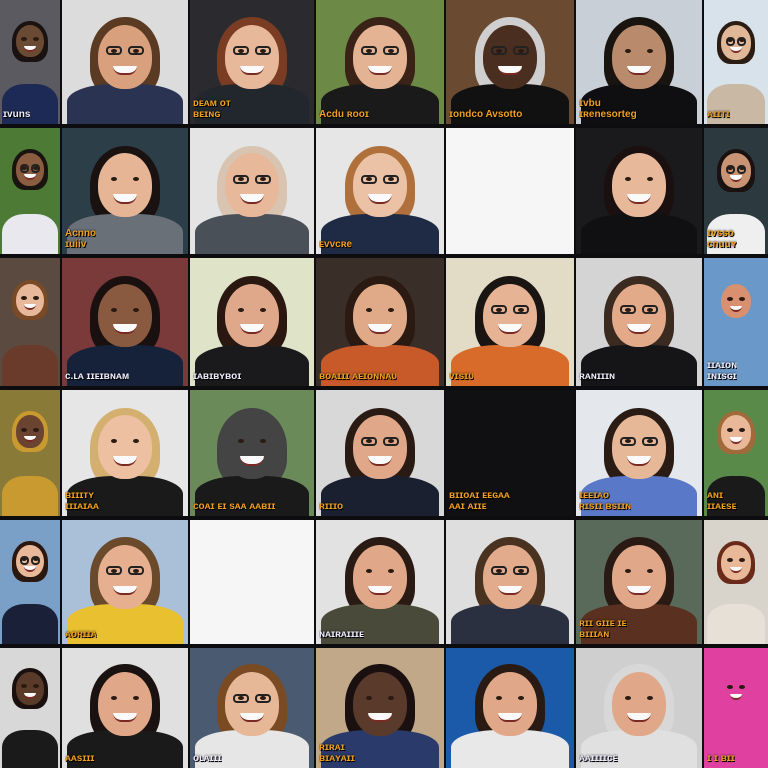 The height and width of the screenshot is (768, 768). Describe the element at coordinates (97, 376) in the screenshot. I see `participant-name-label: ᴄ.ʟᴀ ɪɪᴇɪʙɴᴀᴍ` at that location.